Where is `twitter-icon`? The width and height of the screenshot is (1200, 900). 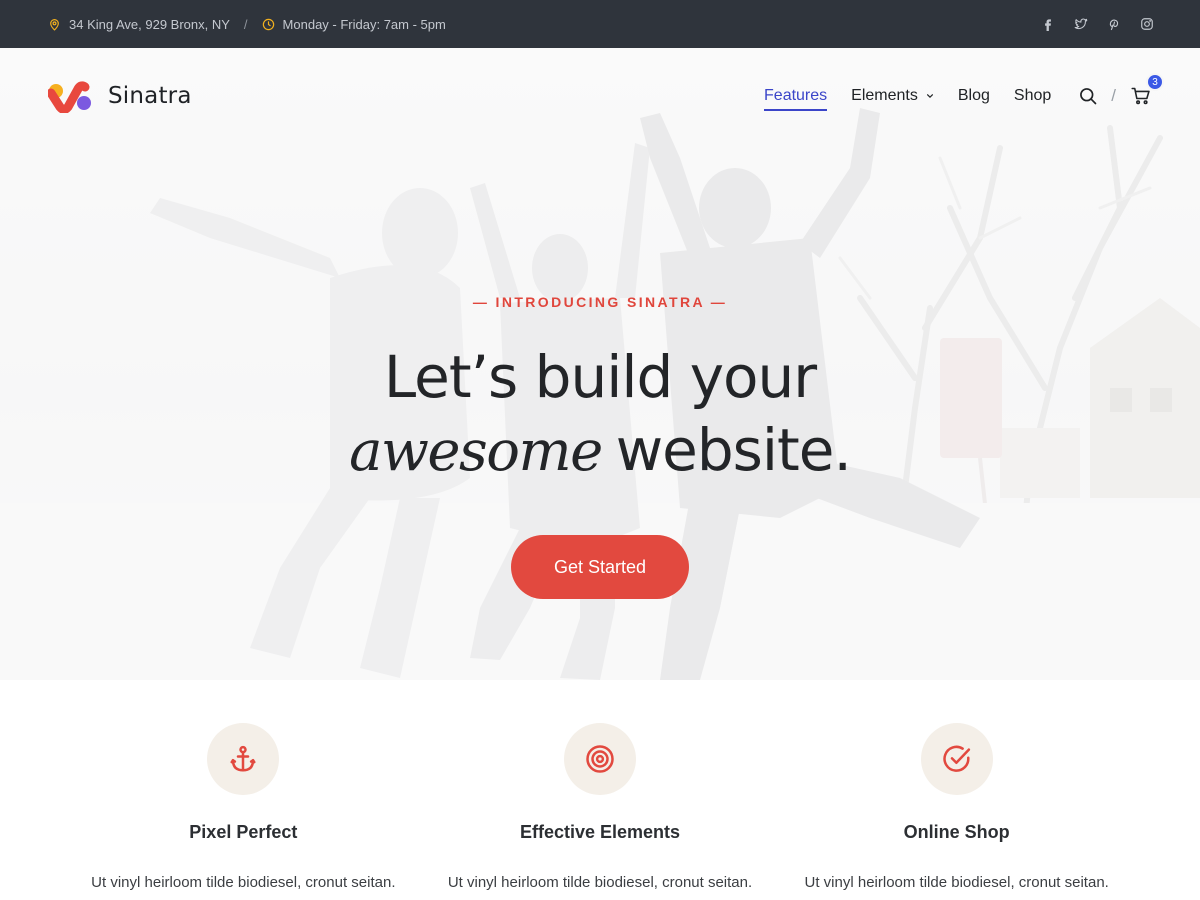 twitter-icon is located at coordinates (1080, 24).